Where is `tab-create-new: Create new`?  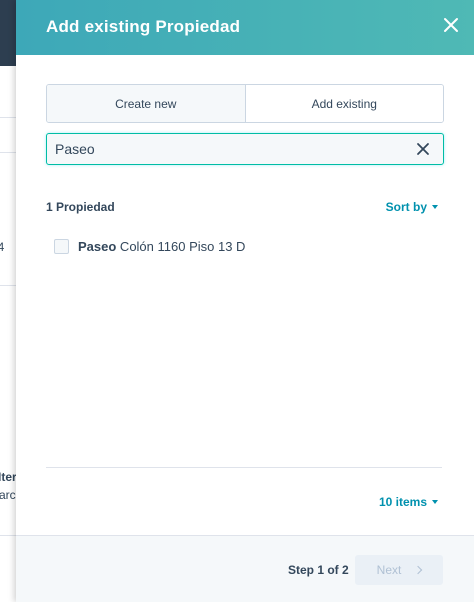 tab-create-new: Create new is located at coordinates (146, 103).